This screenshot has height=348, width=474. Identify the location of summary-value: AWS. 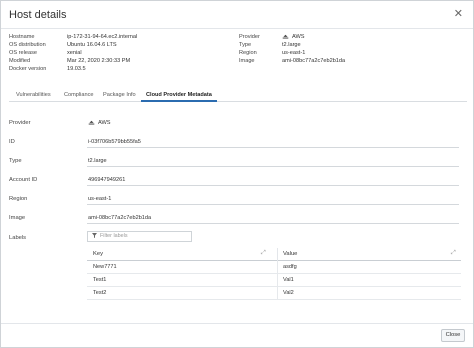
(293, 37).